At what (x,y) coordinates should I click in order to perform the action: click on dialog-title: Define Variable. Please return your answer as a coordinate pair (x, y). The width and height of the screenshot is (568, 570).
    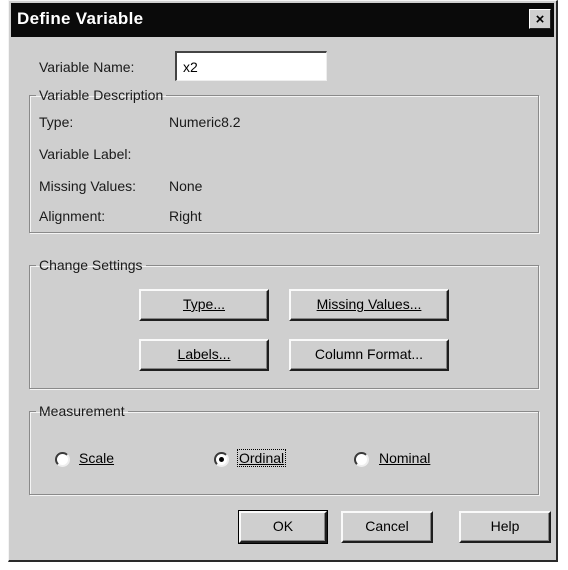
    Looking at the image, I should click on (80, 18).